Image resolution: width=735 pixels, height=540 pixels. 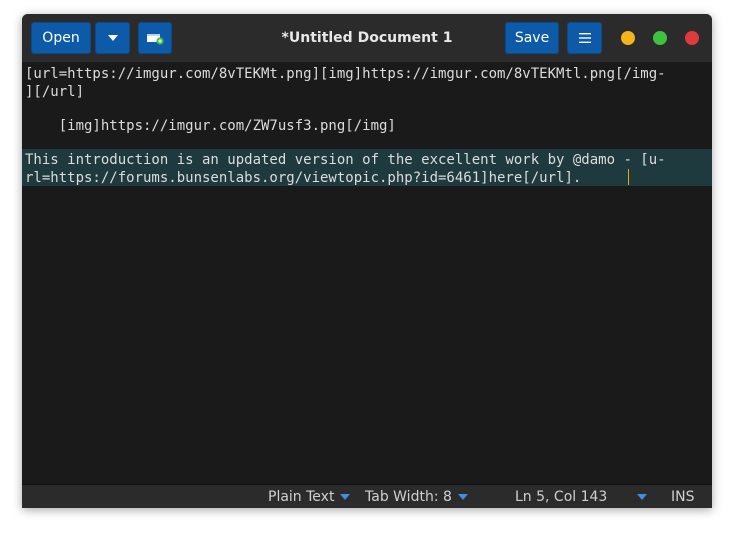 What do you see at coordinates (683, 497) in the screenshot?
I see `insert-mode-indicator: INS` at bounding box center [683, 497].